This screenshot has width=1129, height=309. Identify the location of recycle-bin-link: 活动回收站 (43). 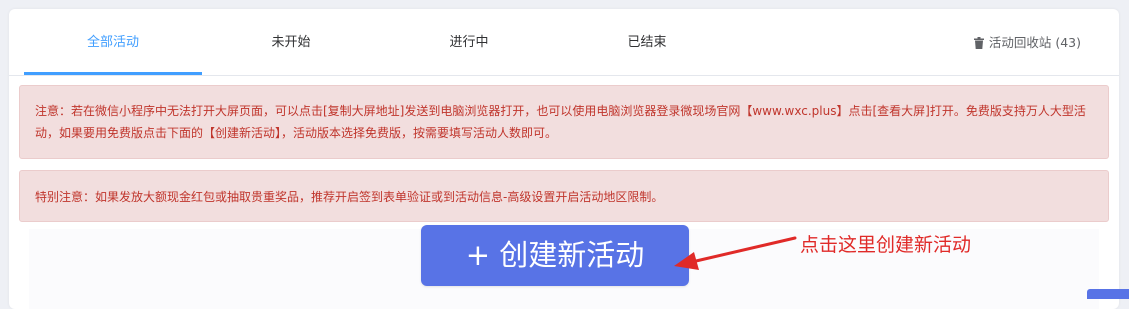
(1027, 42).